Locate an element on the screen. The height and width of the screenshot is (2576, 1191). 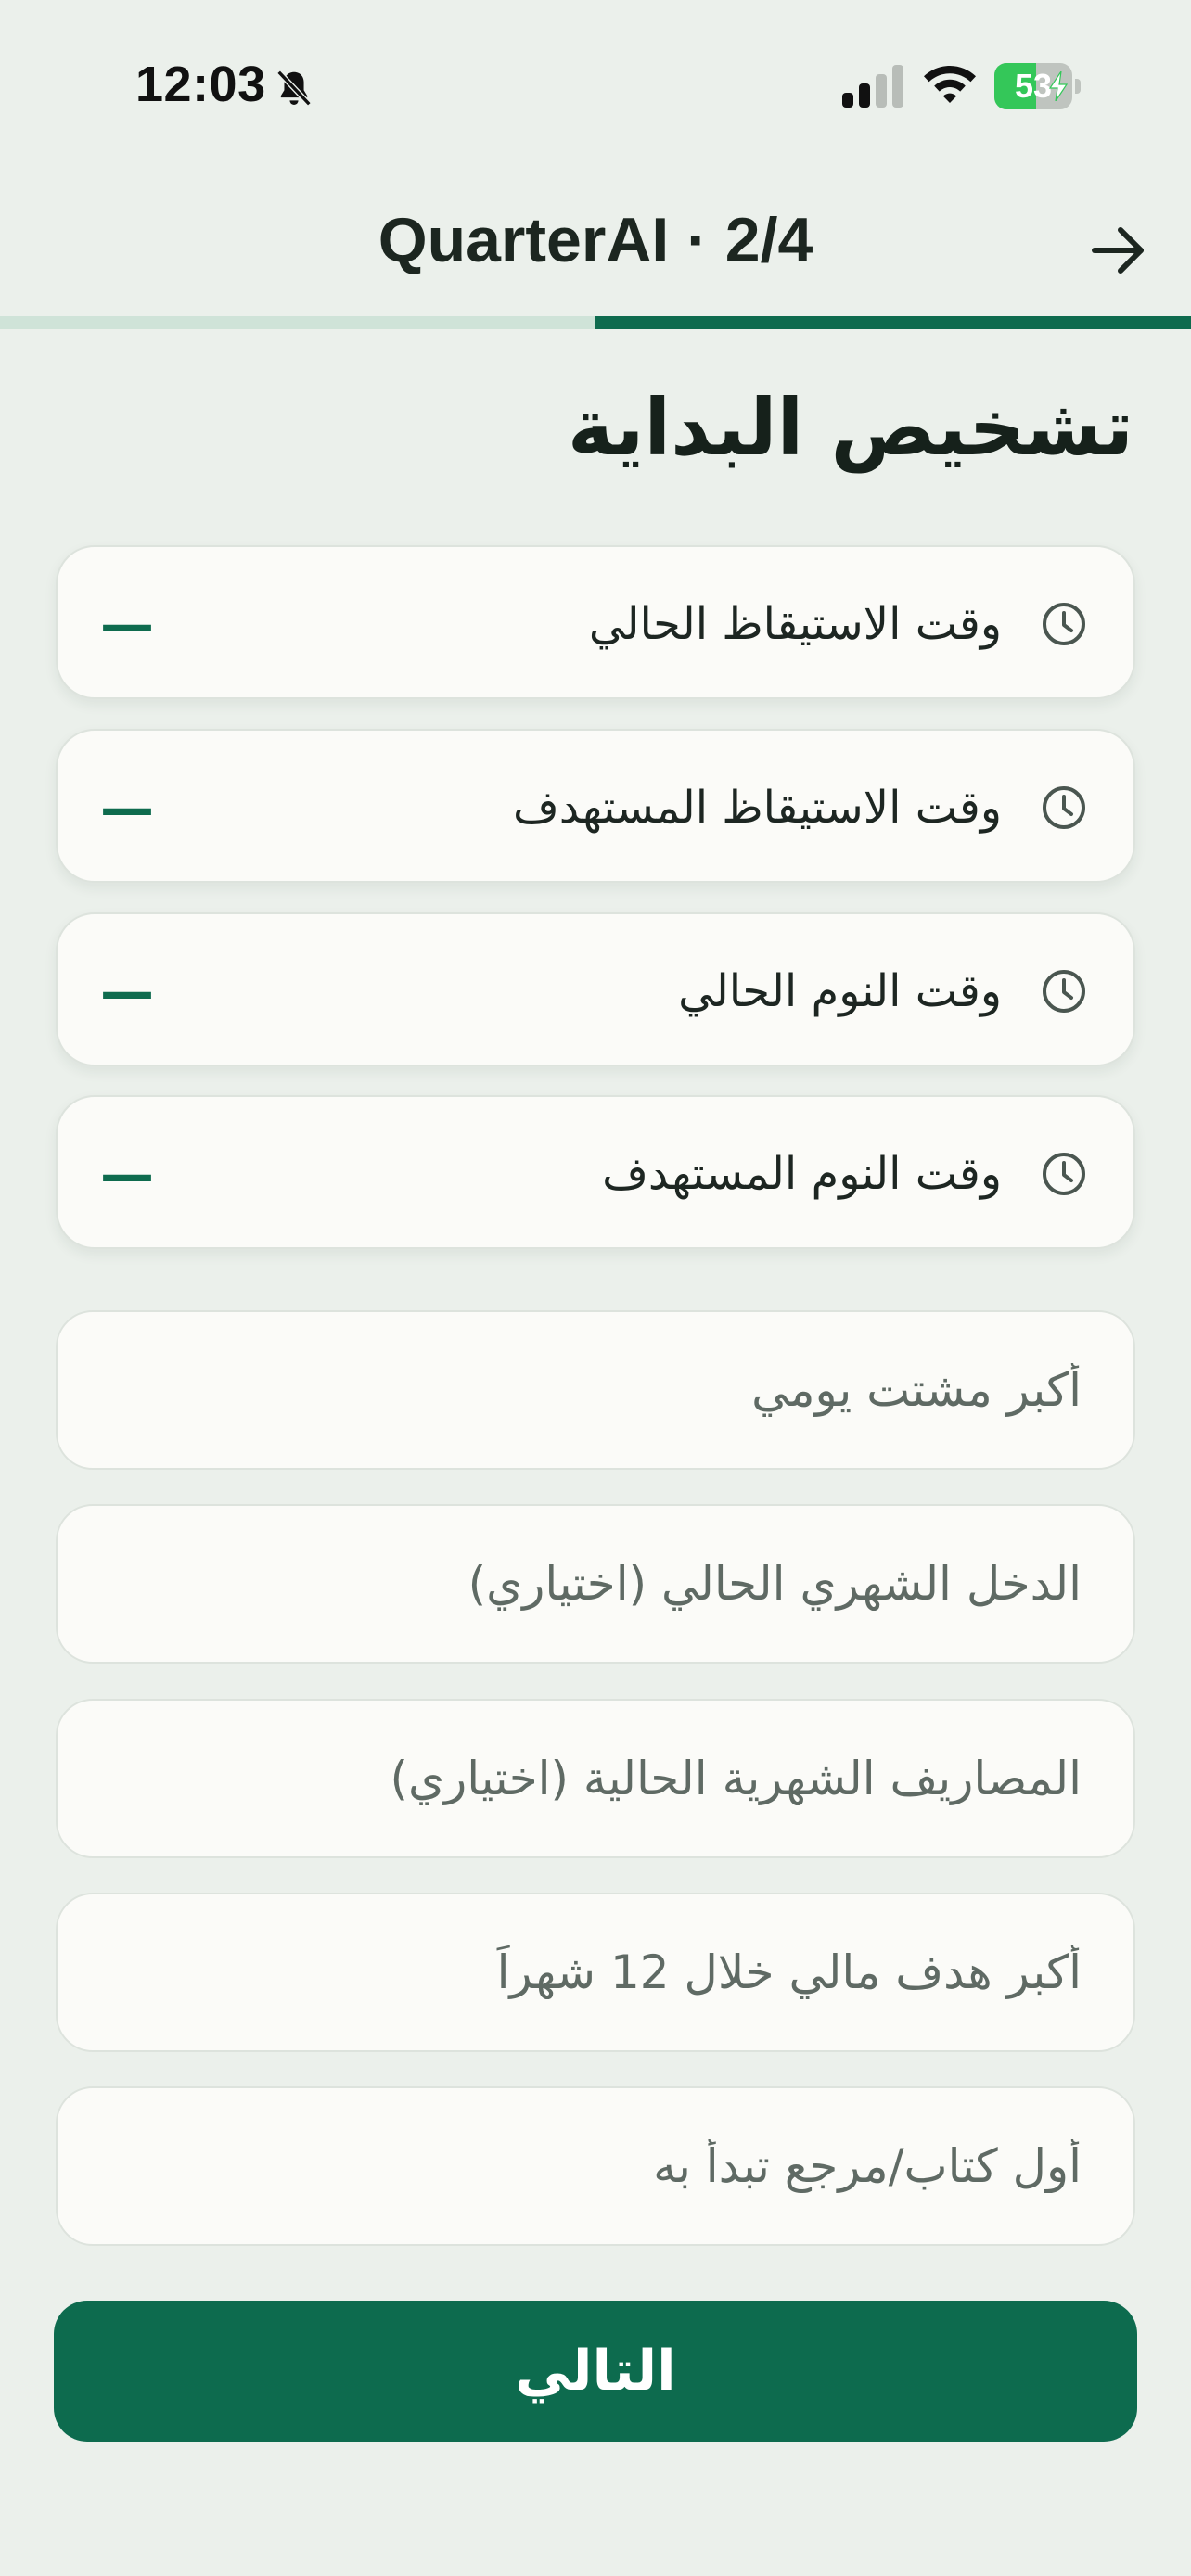
target-wake-time-row: وقت الاستيقاظ المستهدف — is located at coordinates (595, 806).